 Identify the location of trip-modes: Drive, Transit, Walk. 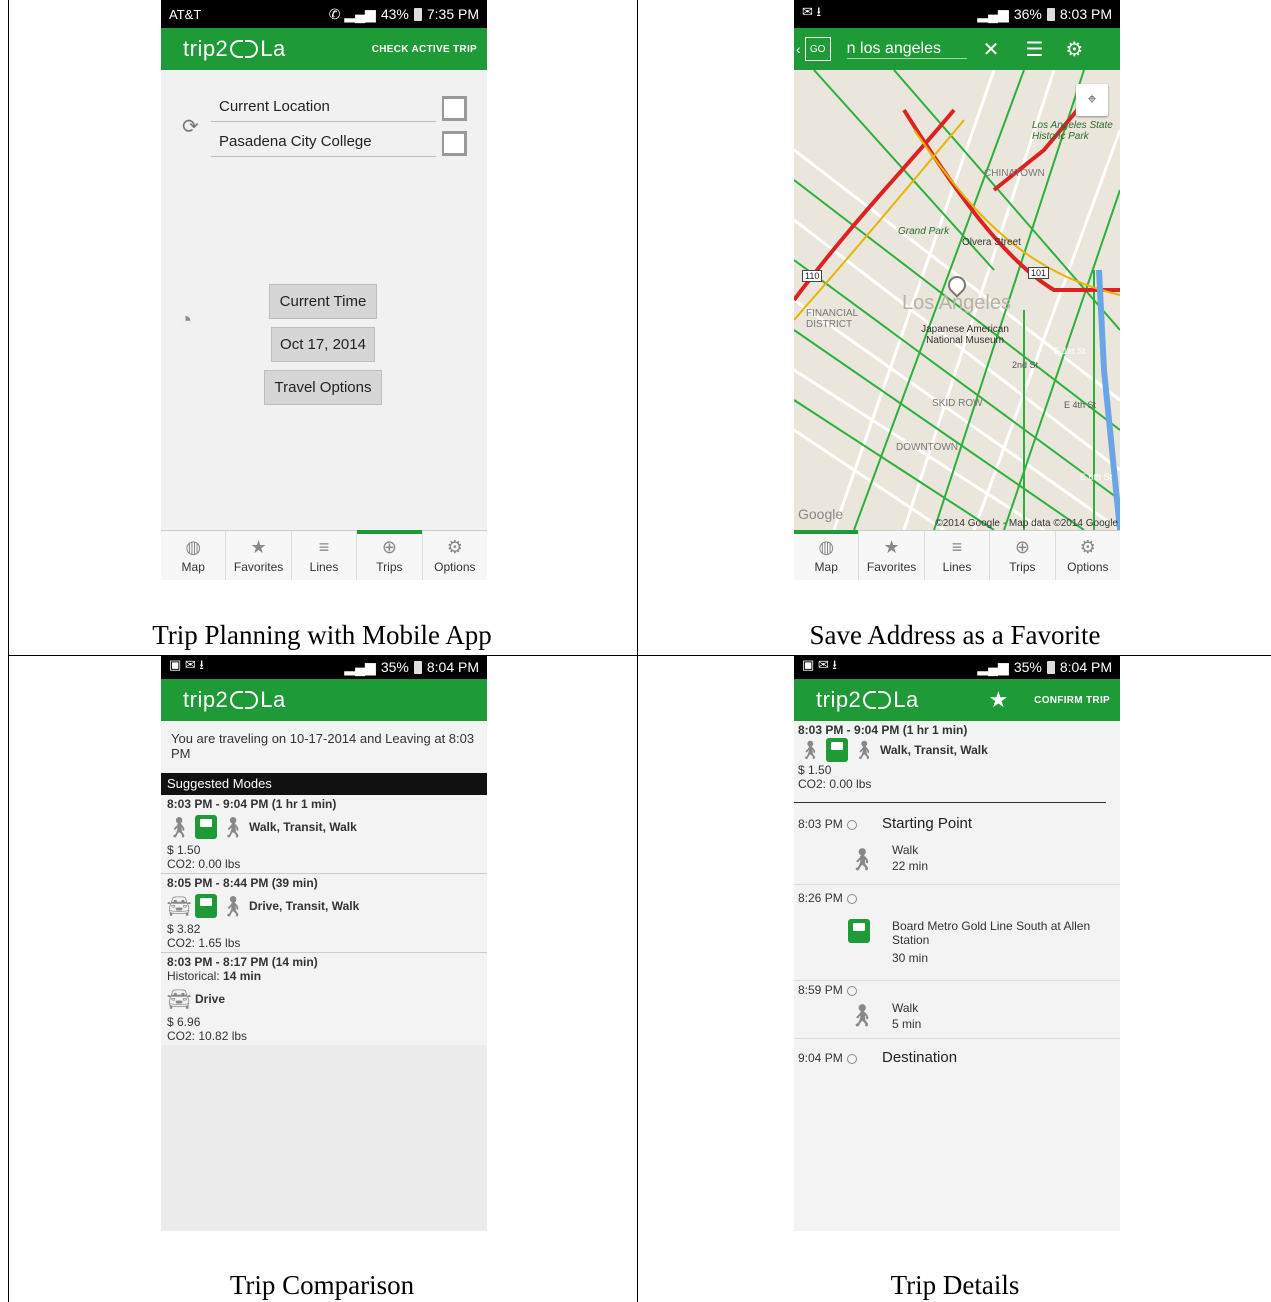
(304, 906).